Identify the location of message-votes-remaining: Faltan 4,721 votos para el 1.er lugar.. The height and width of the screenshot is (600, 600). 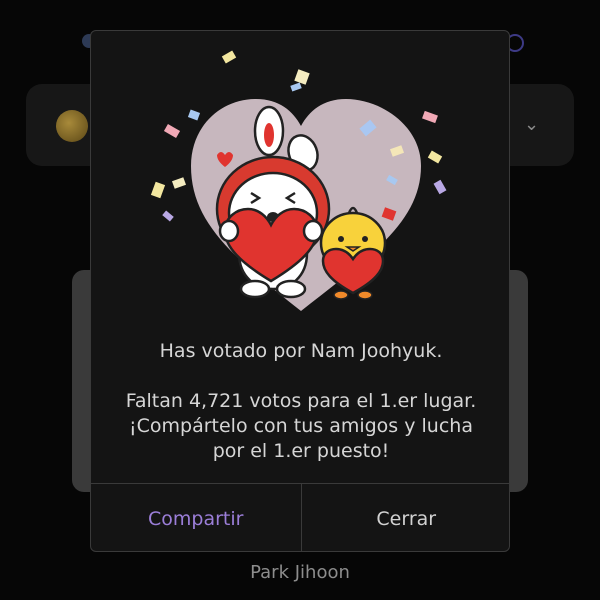
(301, 401).